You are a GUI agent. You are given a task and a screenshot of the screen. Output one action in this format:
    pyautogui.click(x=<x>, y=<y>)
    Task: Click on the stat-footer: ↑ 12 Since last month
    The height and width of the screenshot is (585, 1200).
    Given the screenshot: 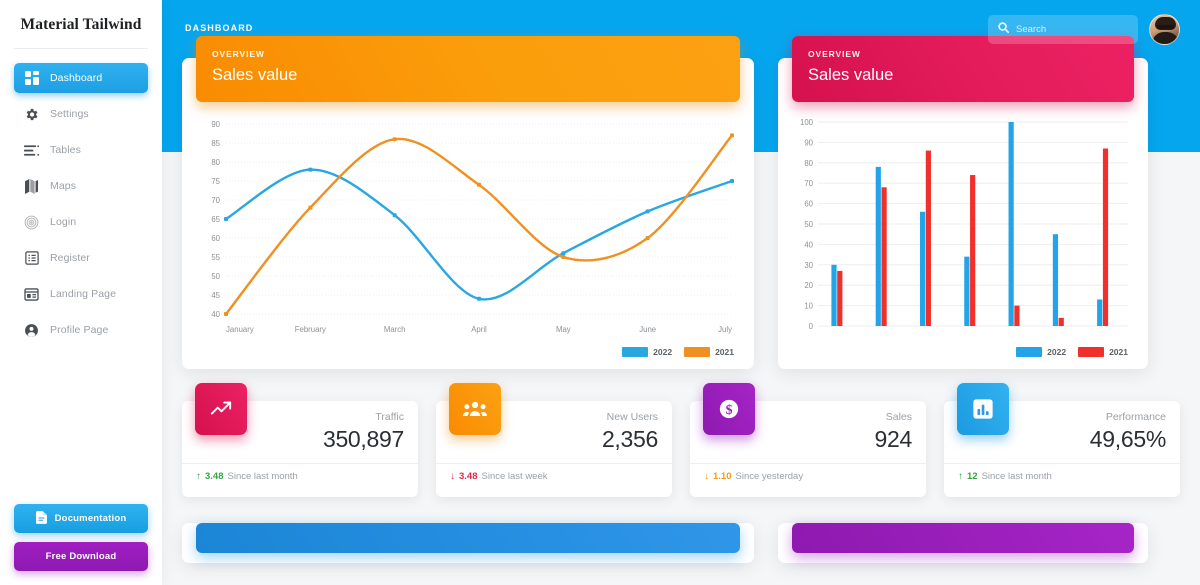 What is the action you would take?
    pyautogui.click(x=1062, y=473)
    